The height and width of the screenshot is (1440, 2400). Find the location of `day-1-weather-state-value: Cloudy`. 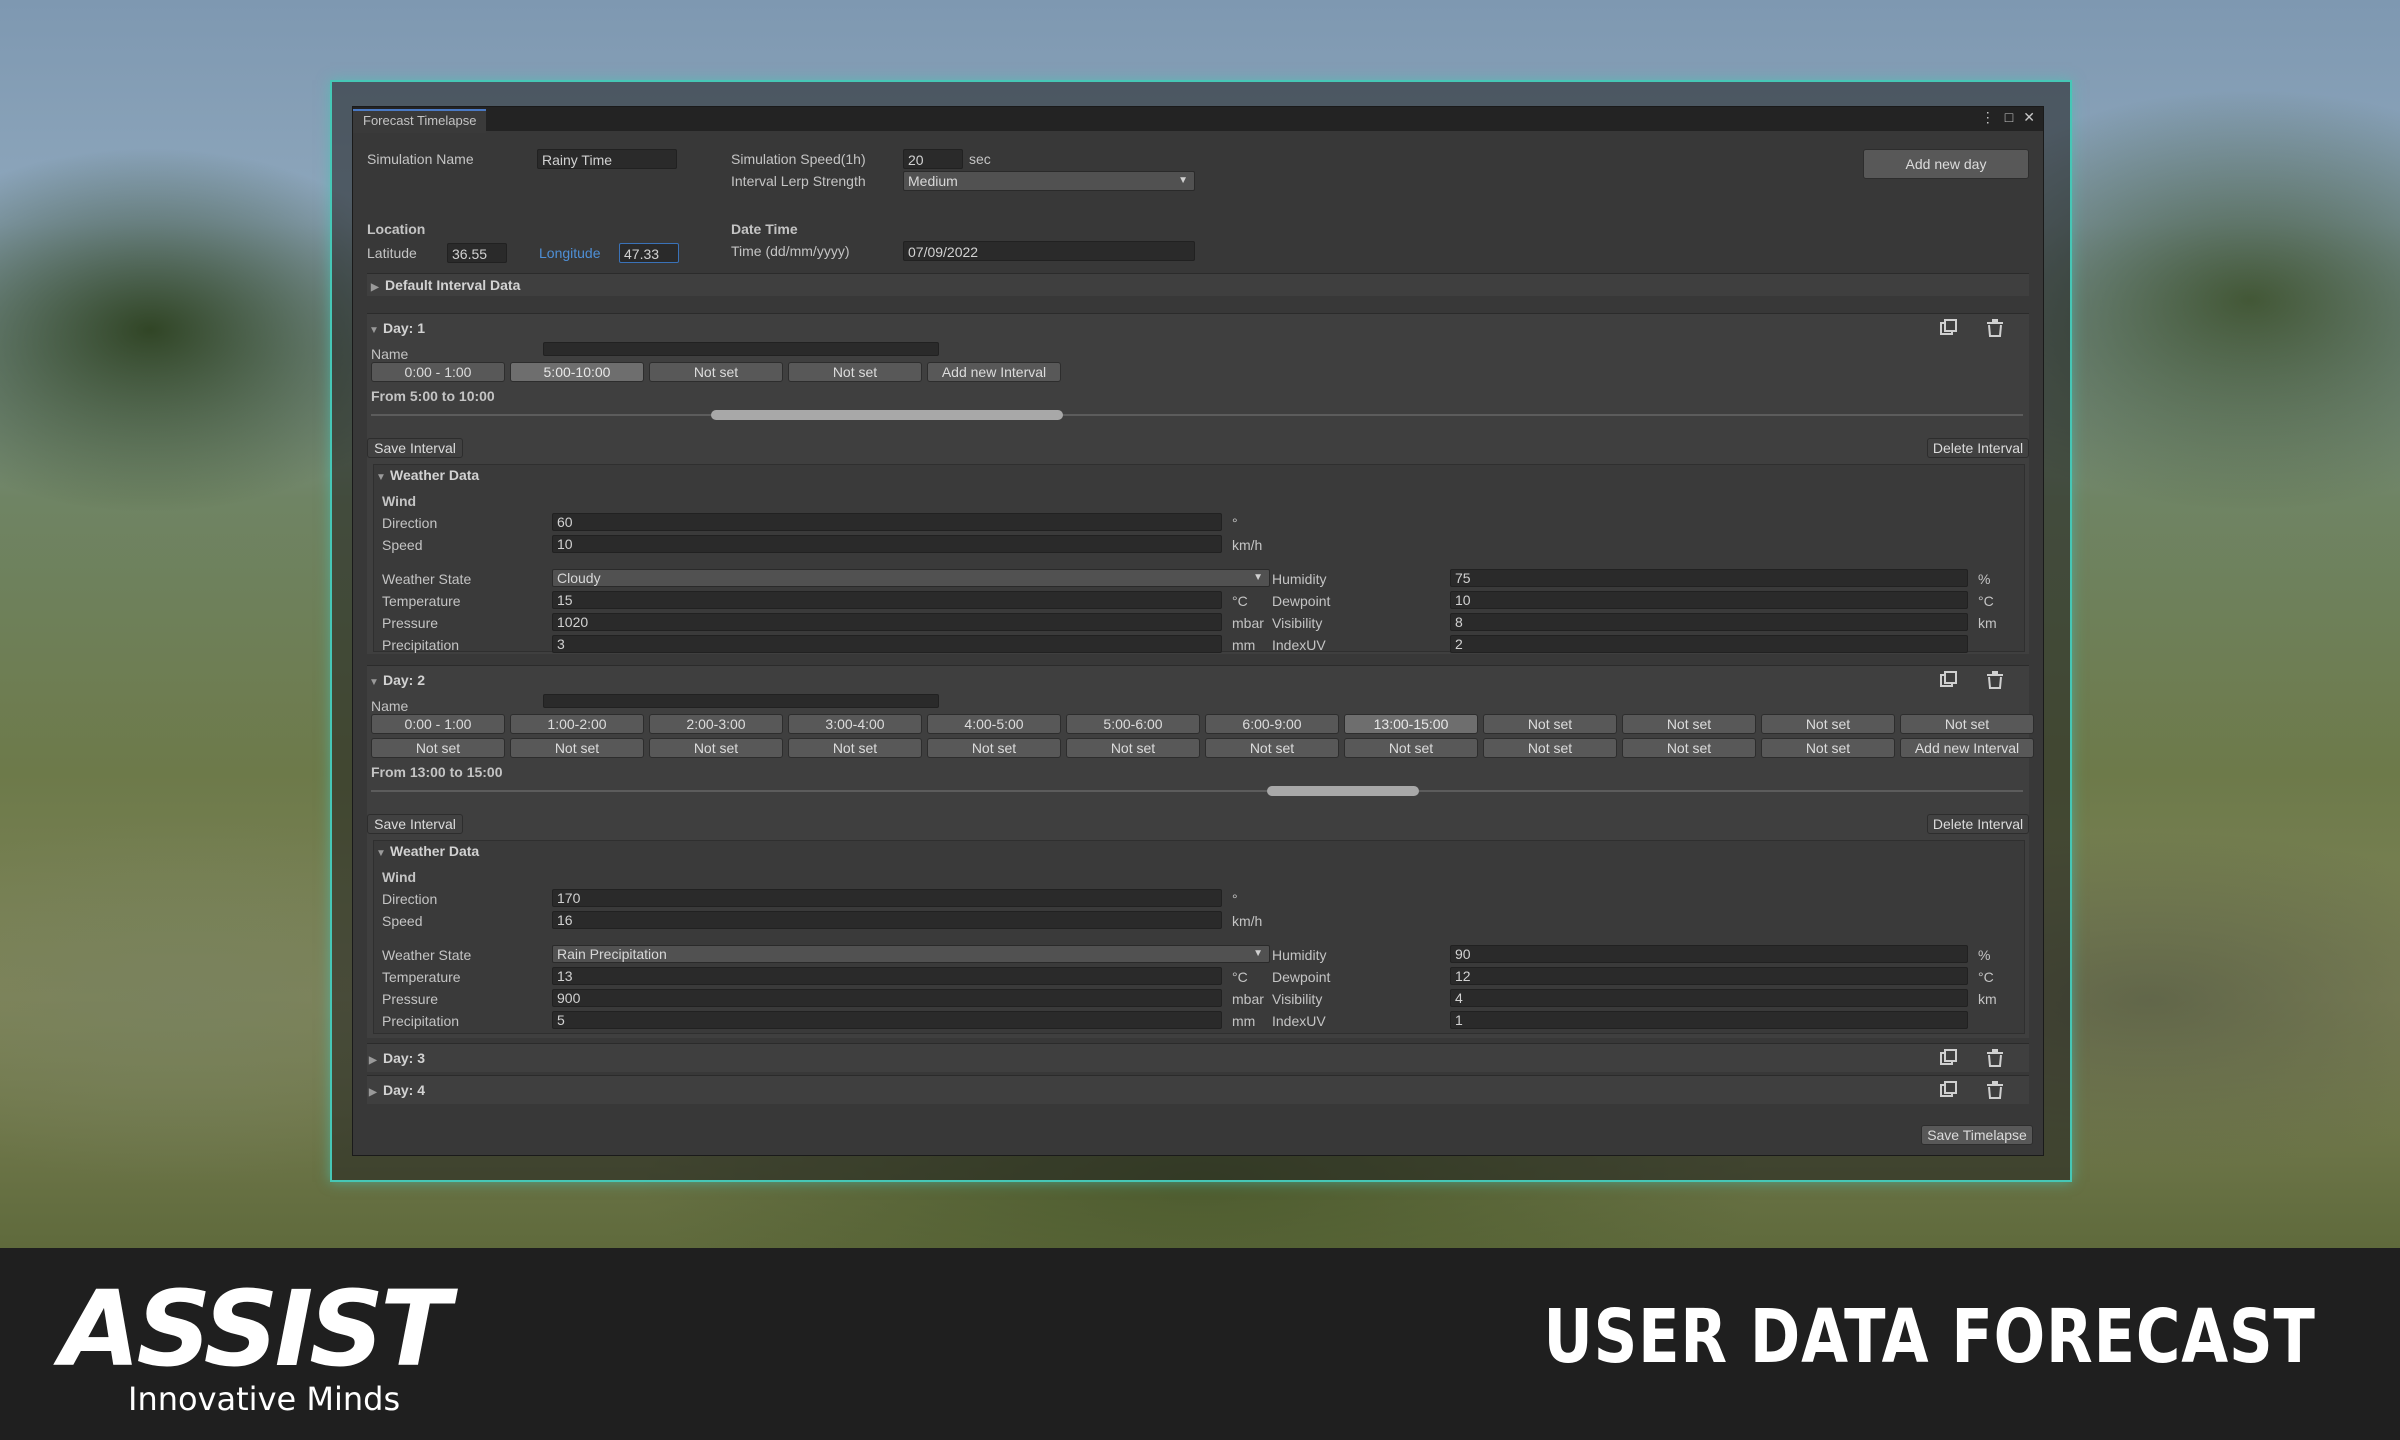

day-1-weather-state-value: Cloudy is located at coordinates (579, 578).